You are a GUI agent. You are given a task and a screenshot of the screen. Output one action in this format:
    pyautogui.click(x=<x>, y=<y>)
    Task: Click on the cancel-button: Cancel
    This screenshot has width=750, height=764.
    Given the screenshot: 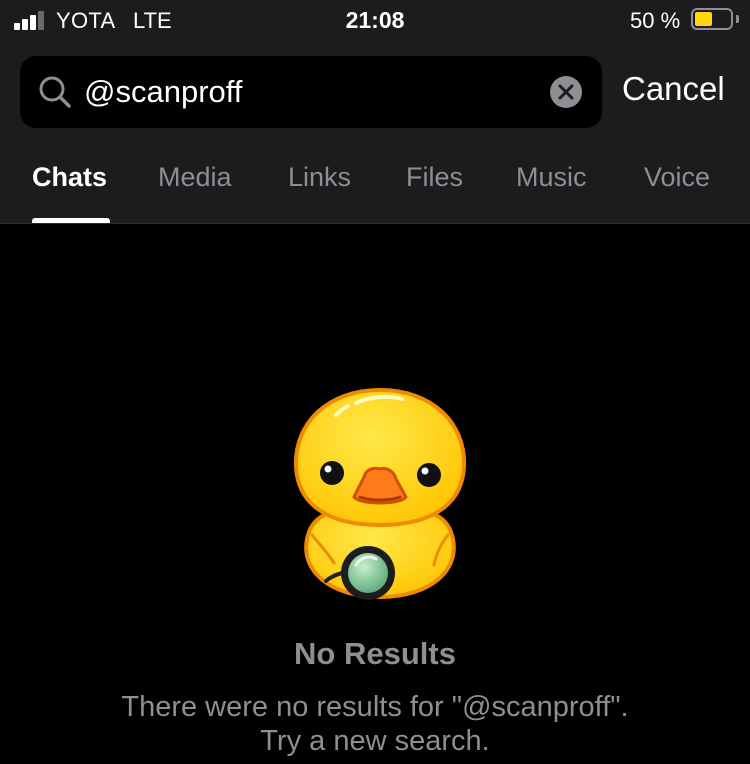 What is the action you would take?
    pyautogui.click(x=673, y=89)
    